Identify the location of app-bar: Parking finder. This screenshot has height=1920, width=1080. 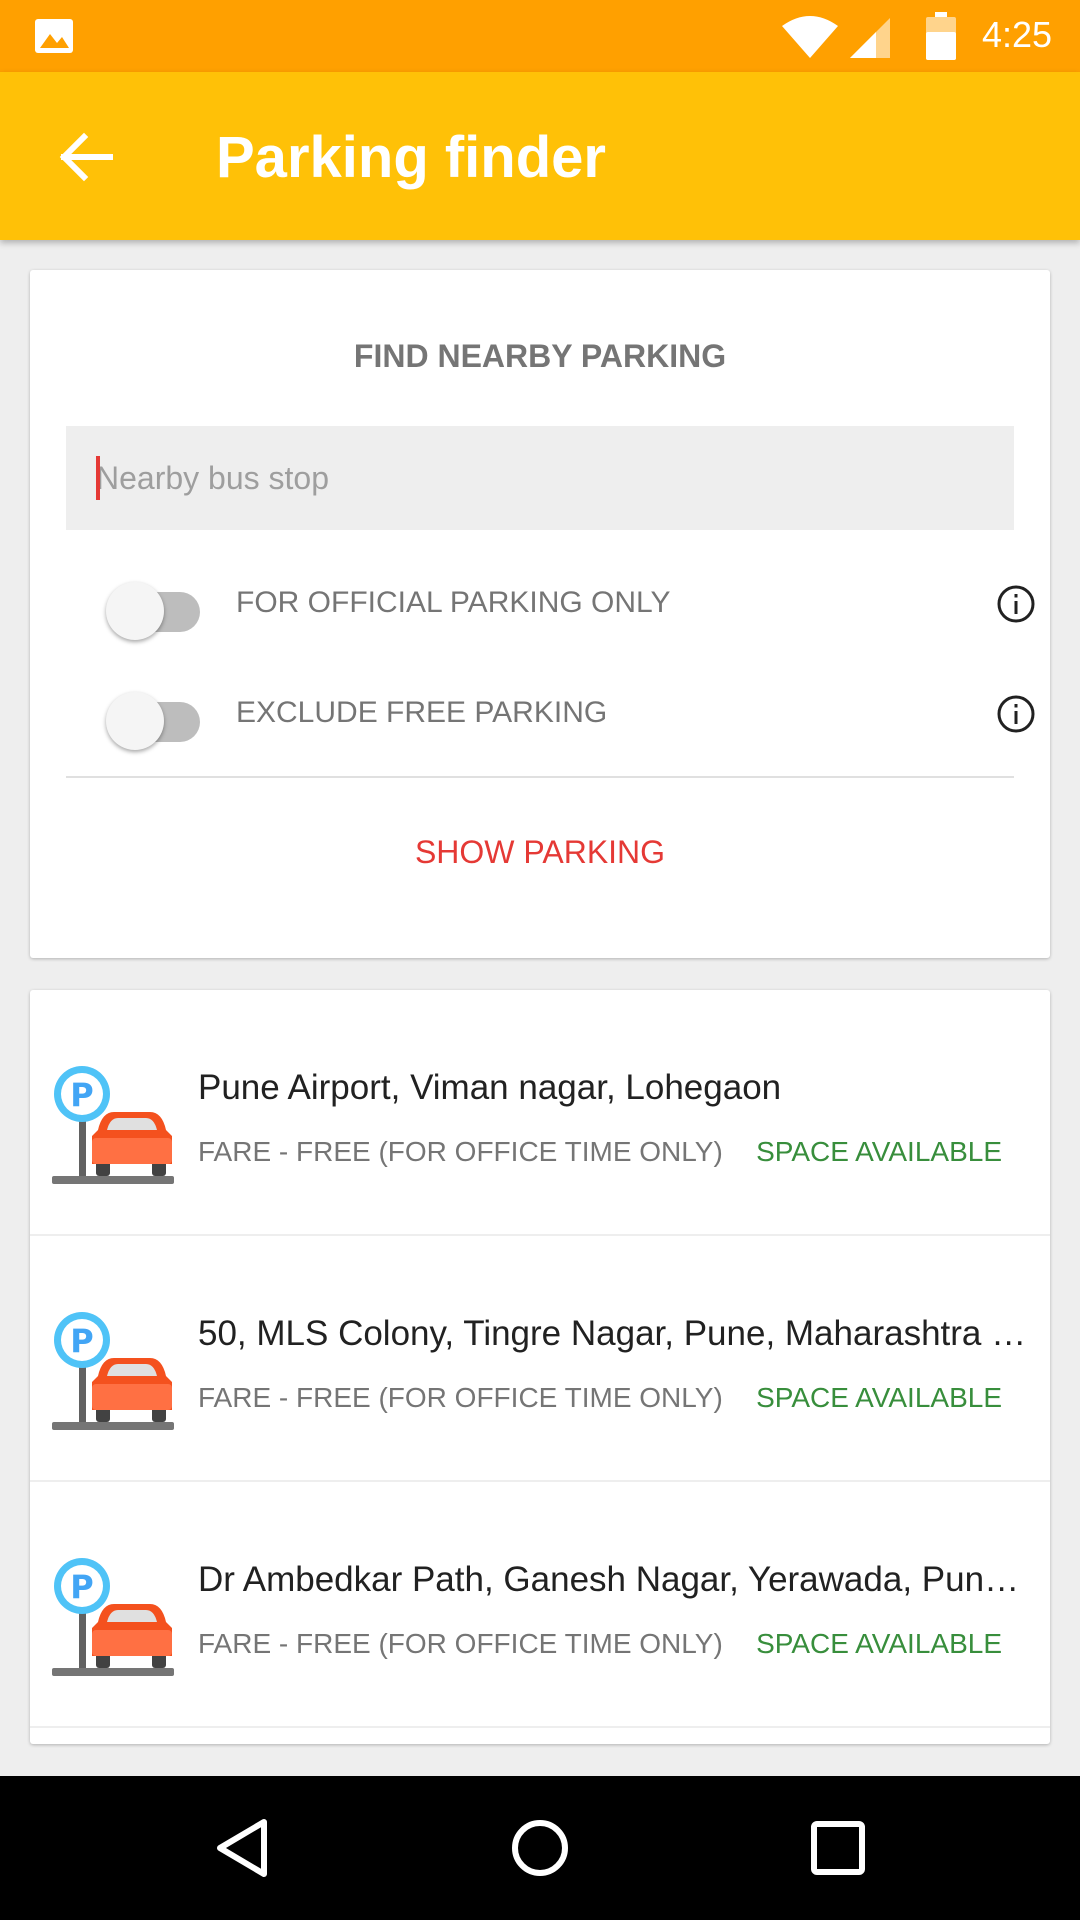
(540, 156).